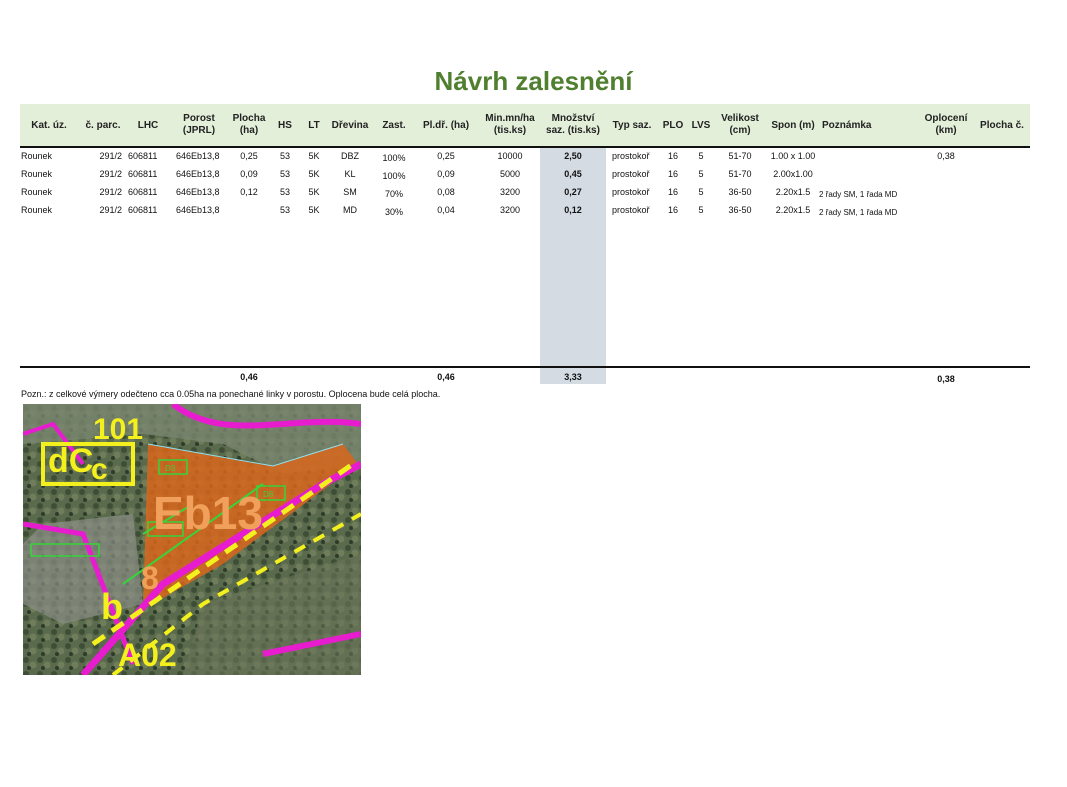  What do you see at coordinates (249, 130) in the screenshot?
I see `header-plocha-line2: (ha)` at bounding box center [249, 130].